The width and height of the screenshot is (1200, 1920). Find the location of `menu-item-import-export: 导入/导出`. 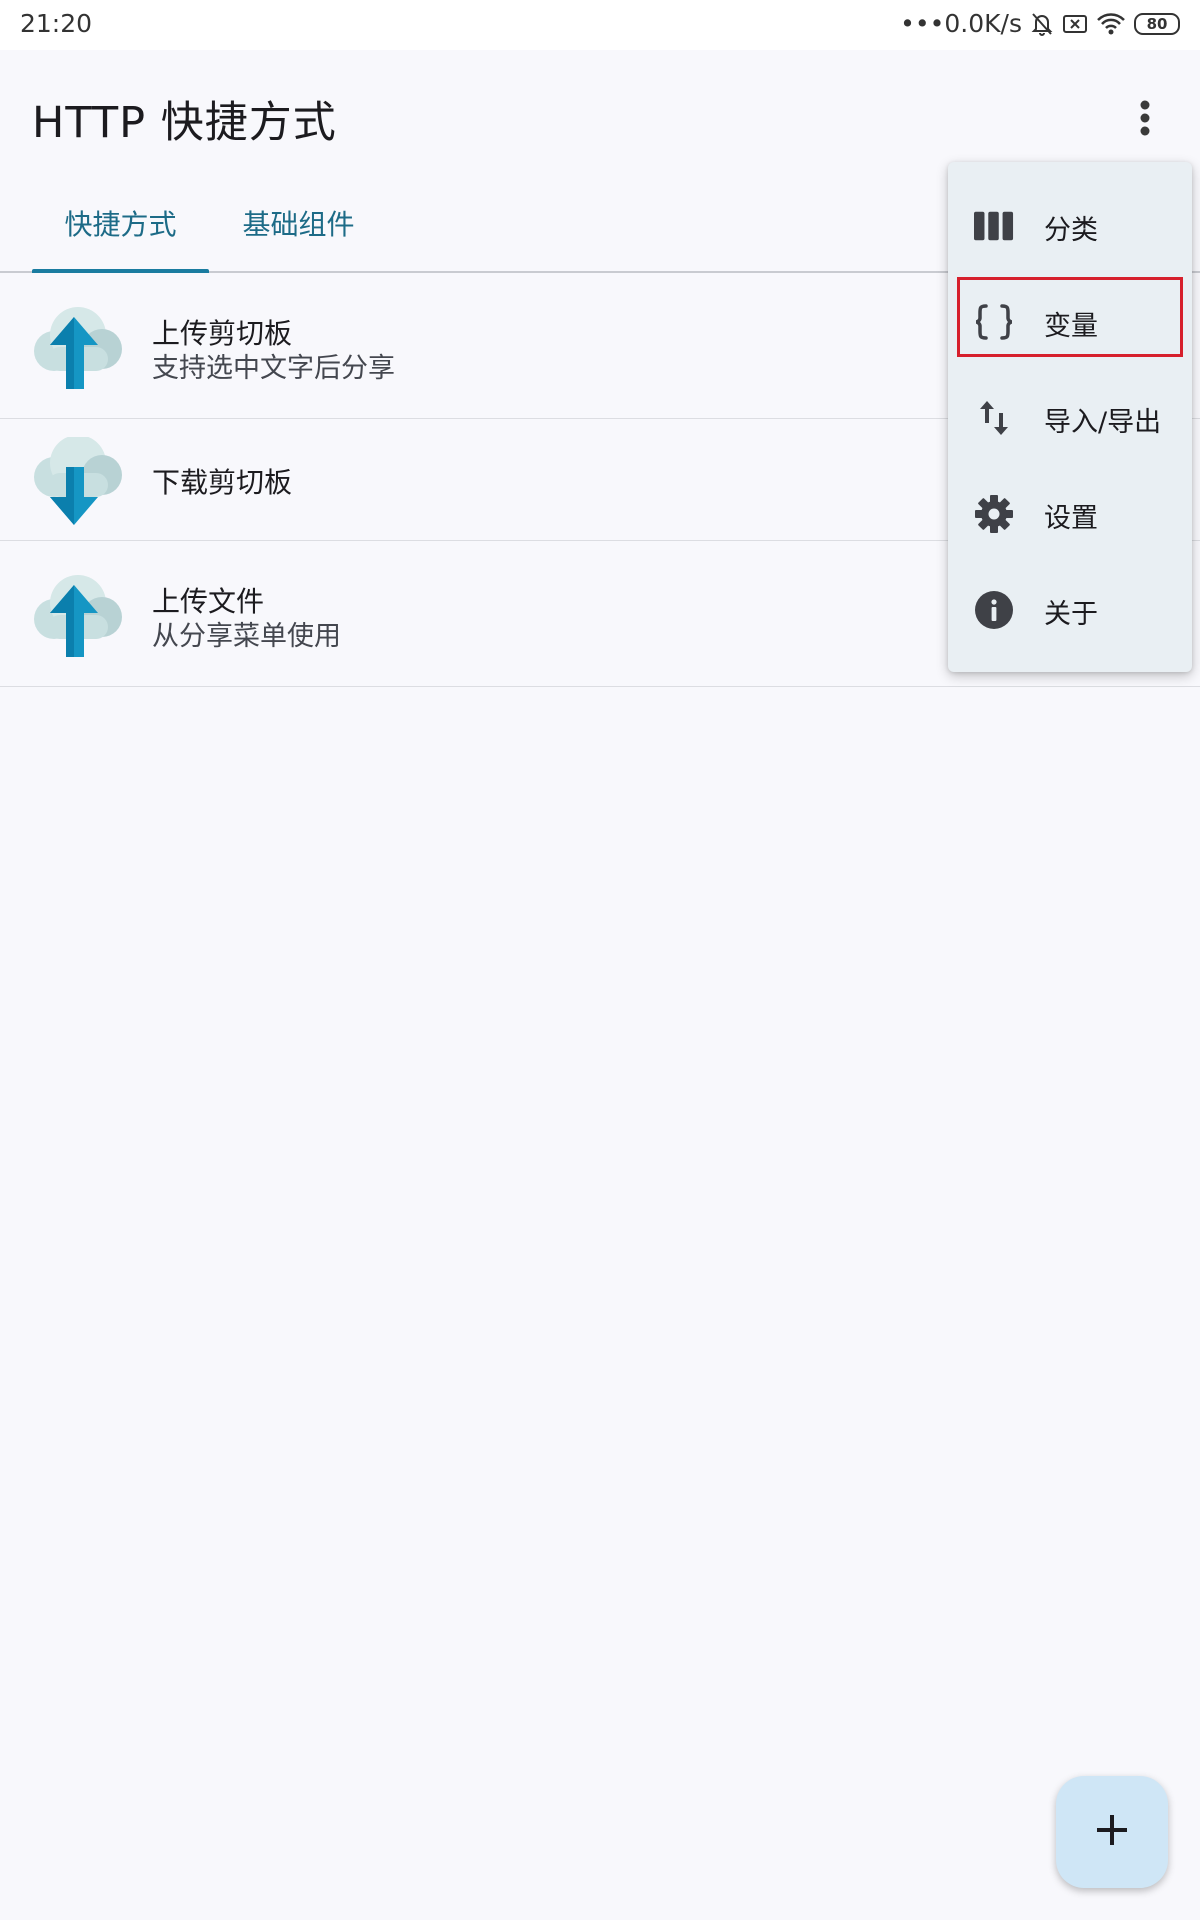

menu-item-import-export: 导入/导出 is located at coordinates (1070, 416).